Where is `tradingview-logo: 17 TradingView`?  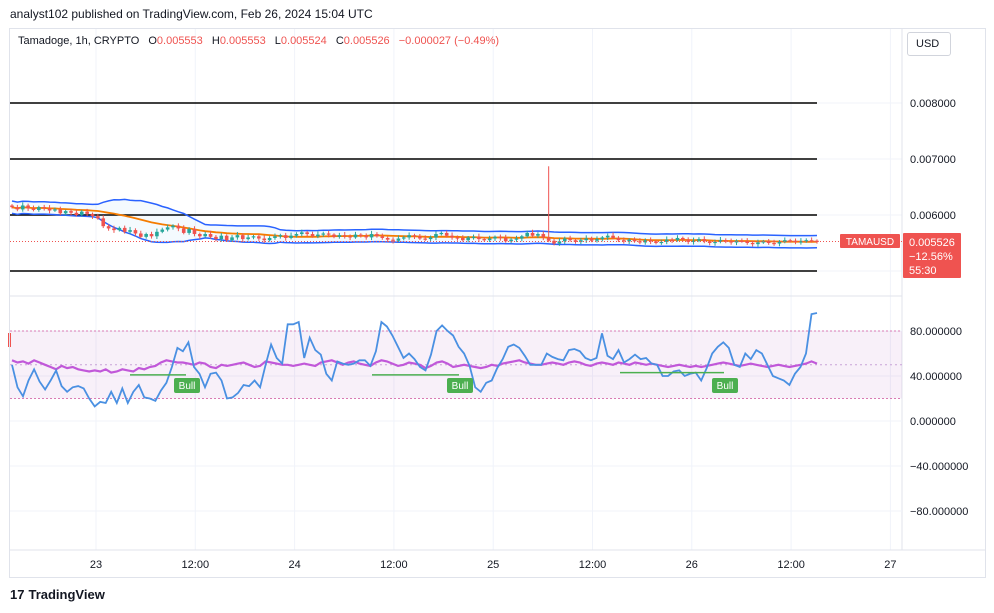
tradingview-logo: 17 TradingView is located at coordinates (57, 594).